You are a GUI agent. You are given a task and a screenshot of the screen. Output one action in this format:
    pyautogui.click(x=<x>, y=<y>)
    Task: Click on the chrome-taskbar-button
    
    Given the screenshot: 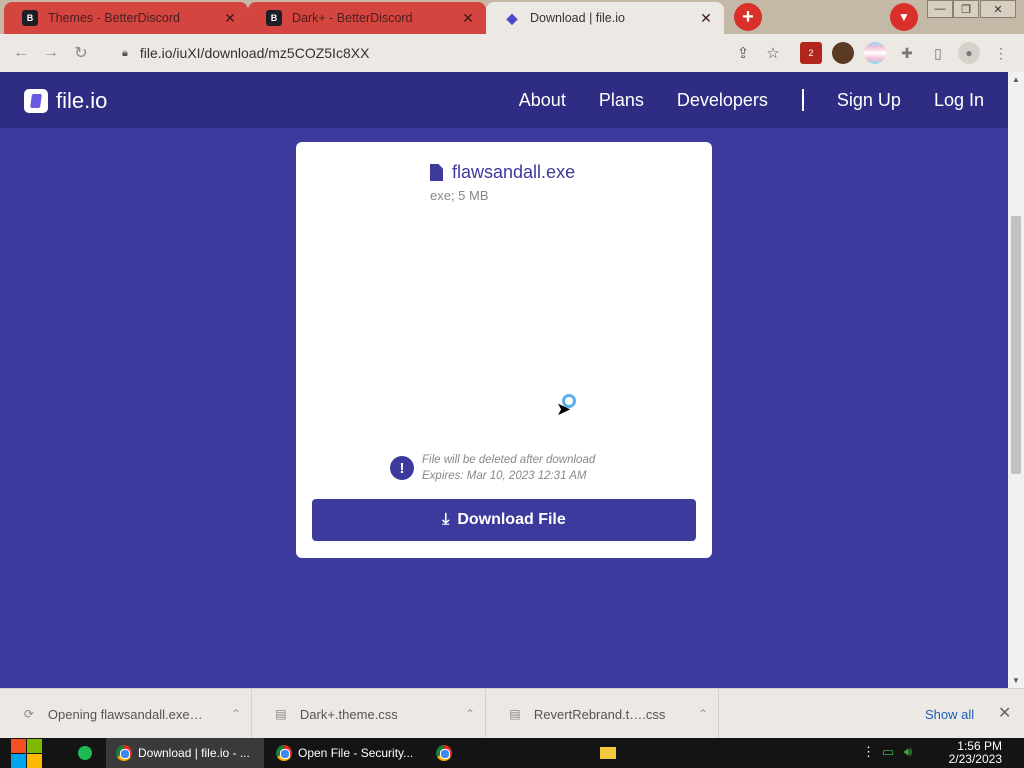 What is the action you would take?
    pyautogui.click(x=444, y=753)
    